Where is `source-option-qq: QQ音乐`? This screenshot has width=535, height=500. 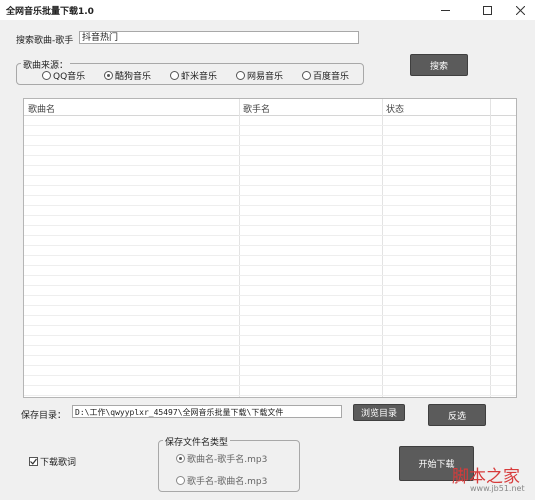 source-option-qq: QQ音乐 is located at coordinates (63, 75).